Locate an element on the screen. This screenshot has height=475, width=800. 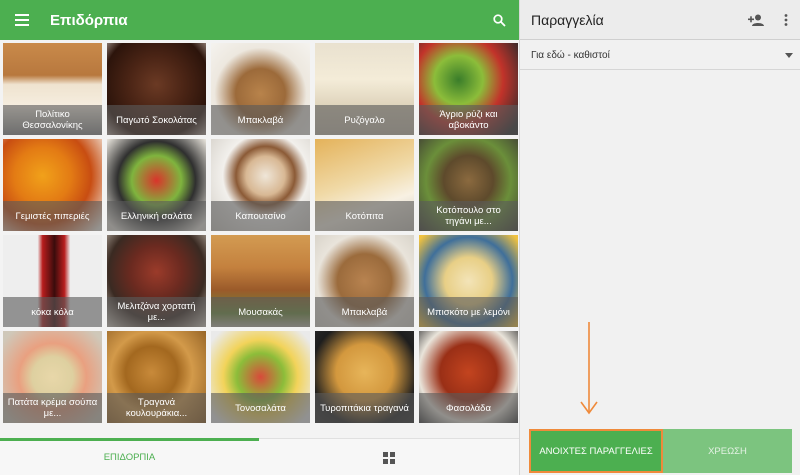
product-label: Μπισκότο με λεμόνι is located at coordinates (468, 312).